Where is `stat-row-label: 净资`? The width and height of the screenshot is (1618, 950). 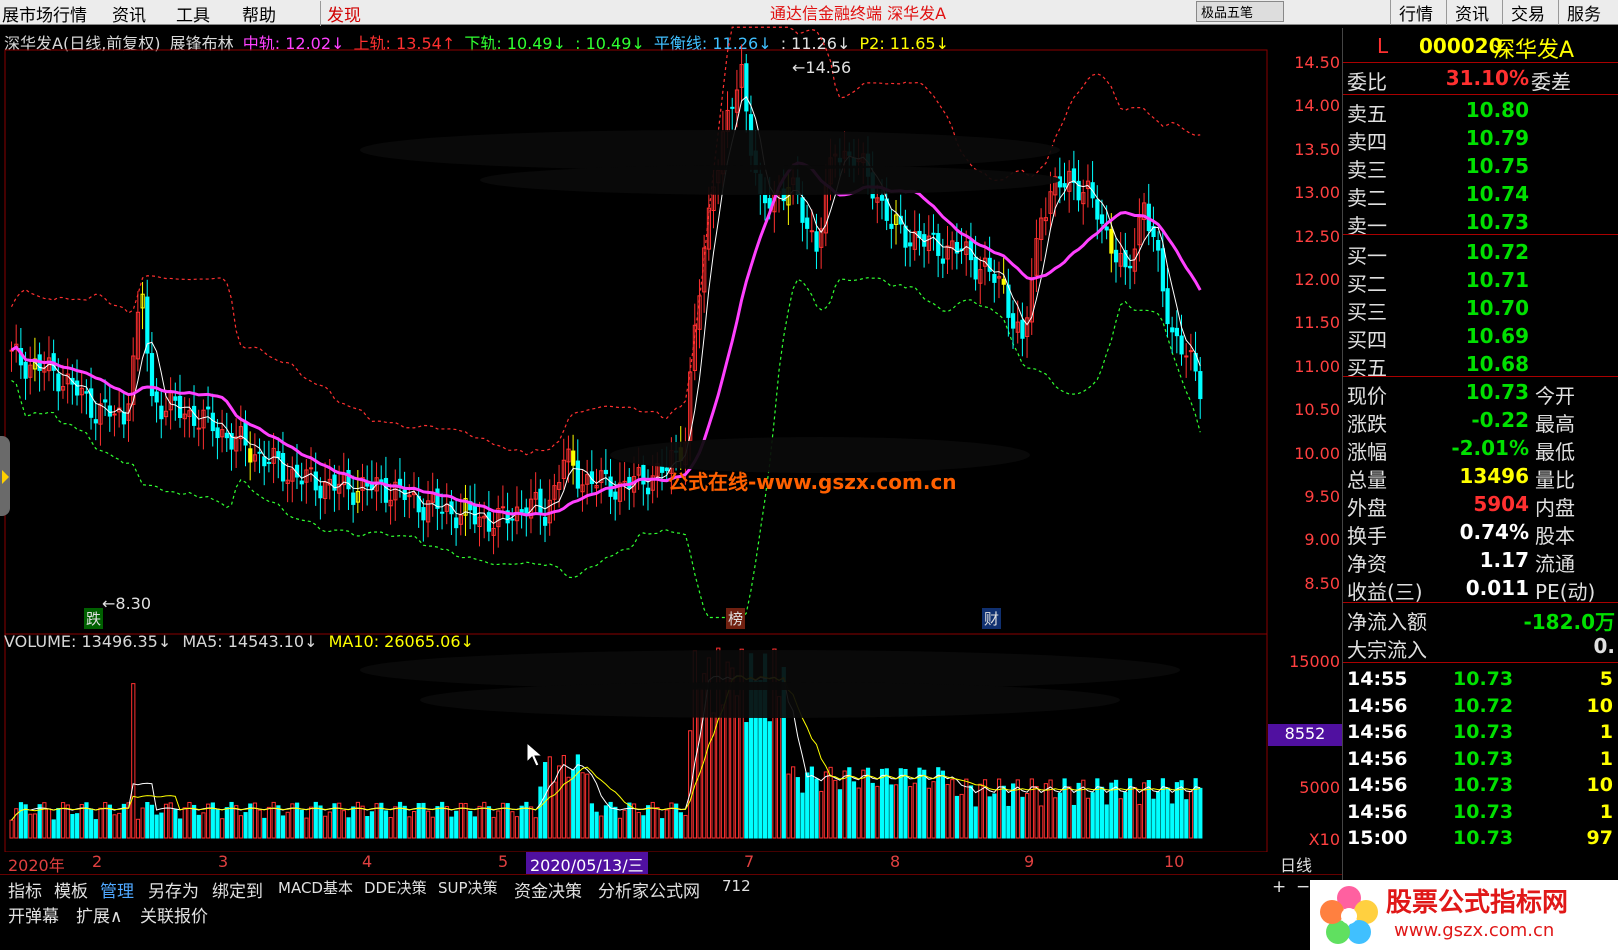
stat-row-label: 净资 is located at coordinates (1367, 564).